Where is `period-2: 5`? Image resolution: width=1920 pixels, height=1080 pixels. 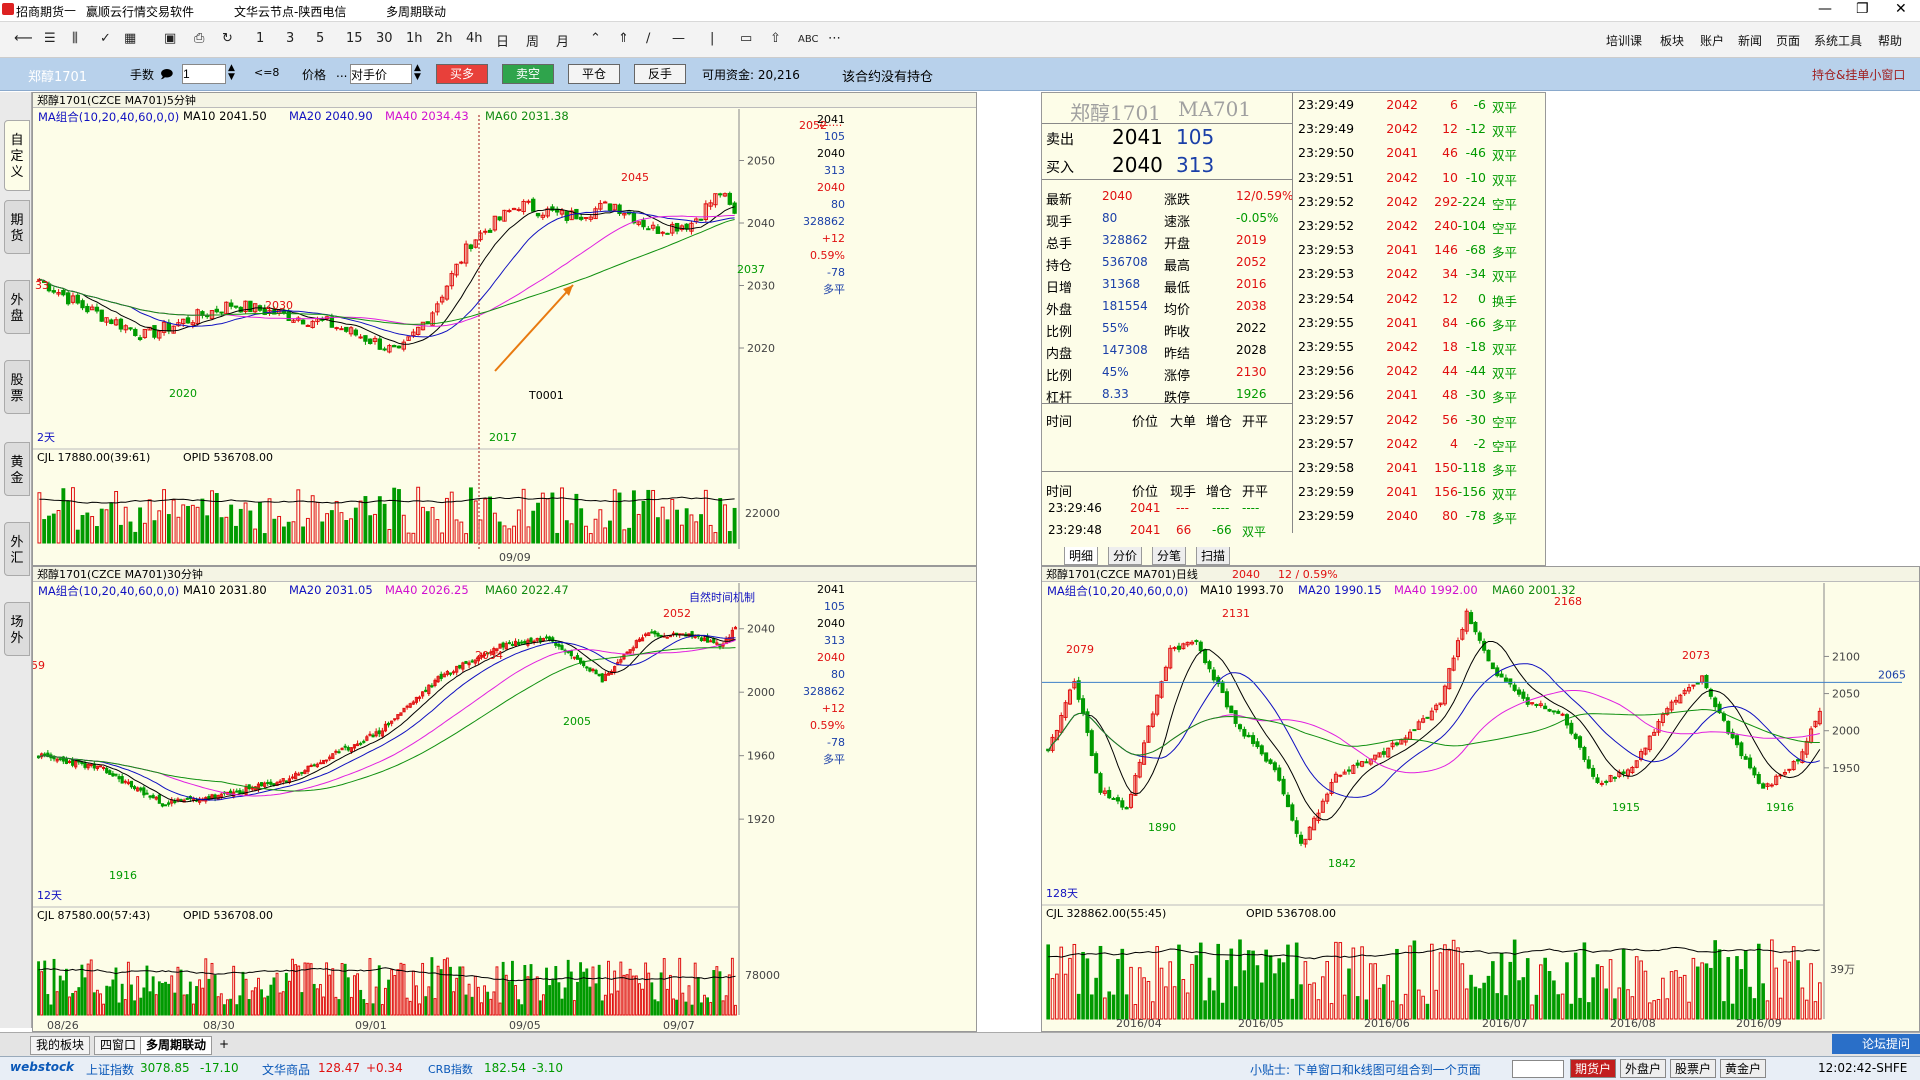 period-2: 5 is located at coordinates (320, 38).